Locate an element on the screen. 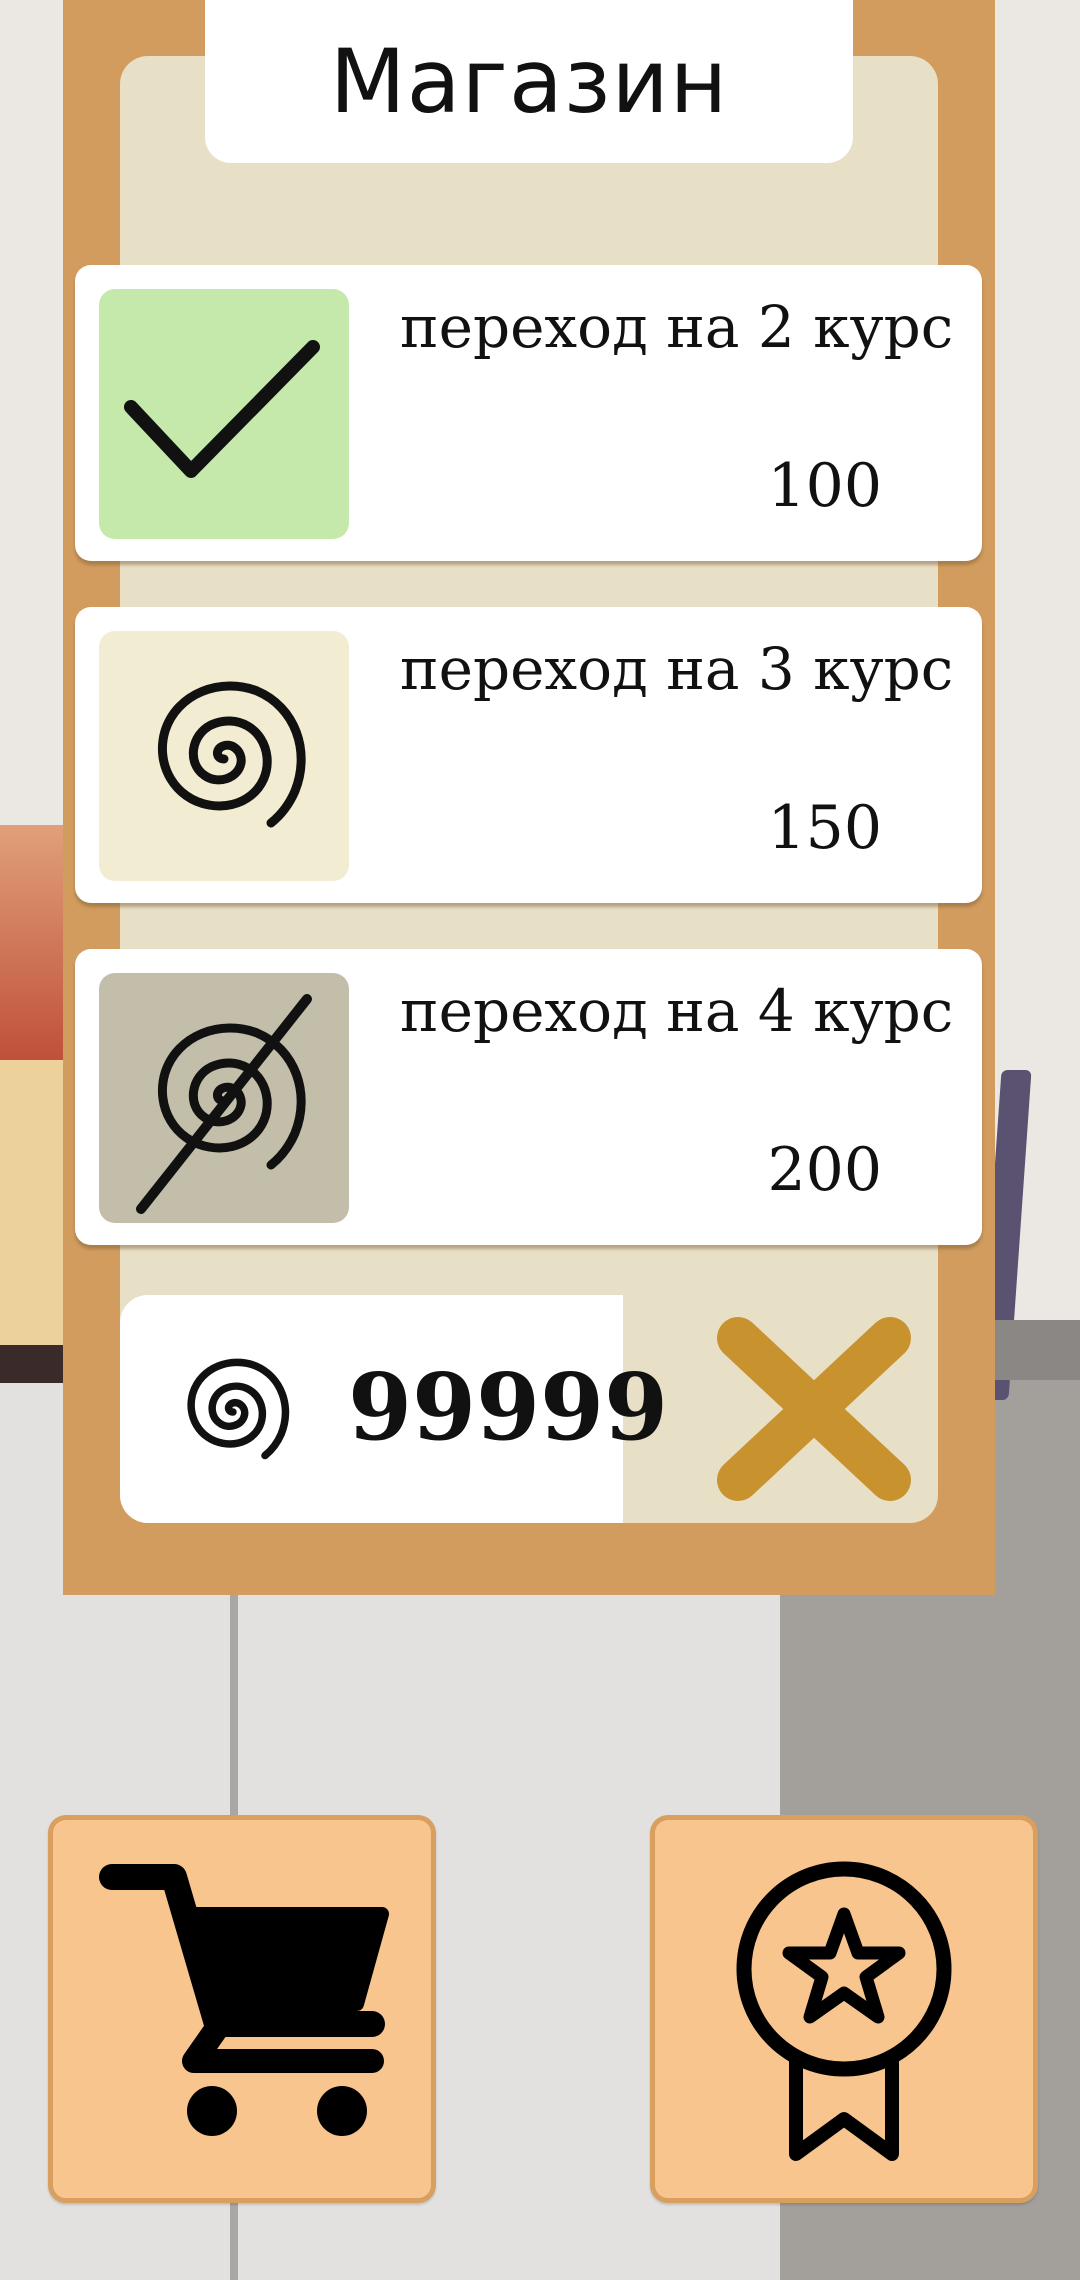 Image resolution: width=1080 pixels, height=2280 pixels. achievements-button is located at coordinates (844, 2009).